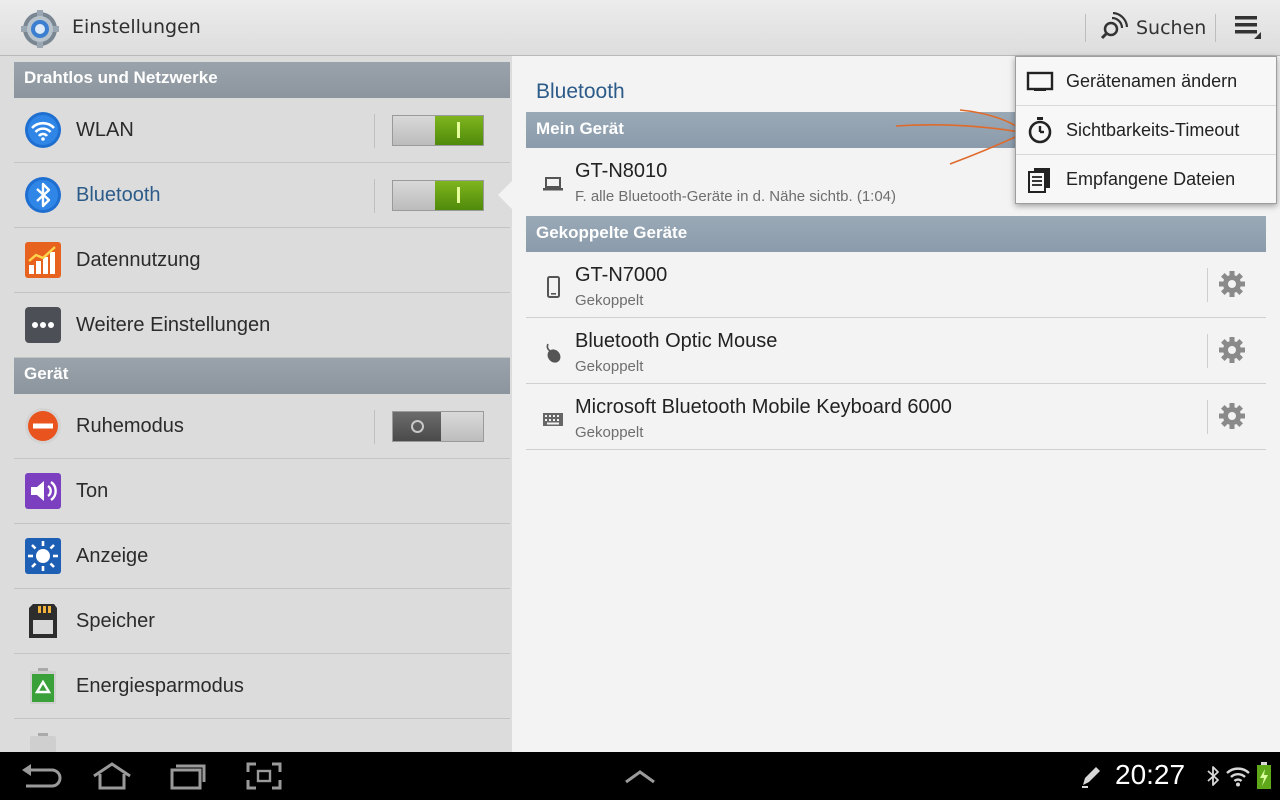  What do you see at coordinates (43, 260) in the screenshot?
I see `data-usage-icon` at bounding box center [43, 260].